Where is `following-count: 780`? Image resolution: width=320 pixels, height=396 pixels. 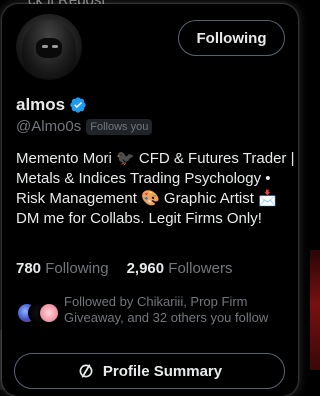
following-count: 780 is located at coordinates (29, 268).